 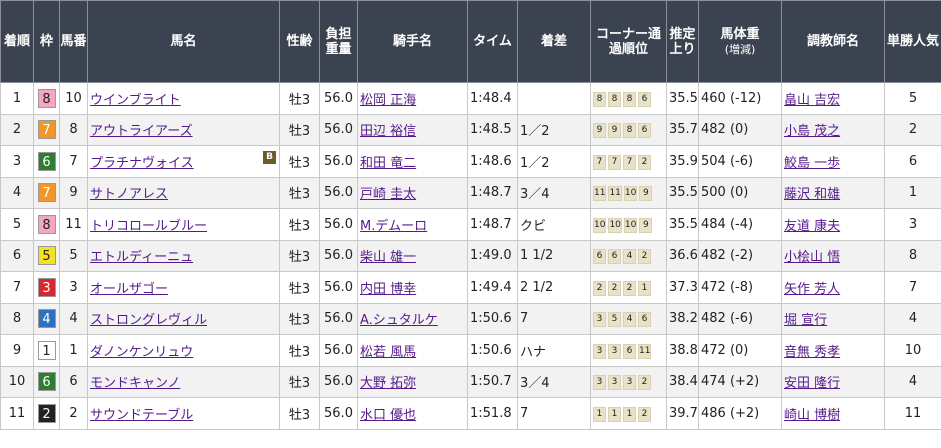 I want to click on trainer-link: 小島 茂之, so click(x=812, y=131).